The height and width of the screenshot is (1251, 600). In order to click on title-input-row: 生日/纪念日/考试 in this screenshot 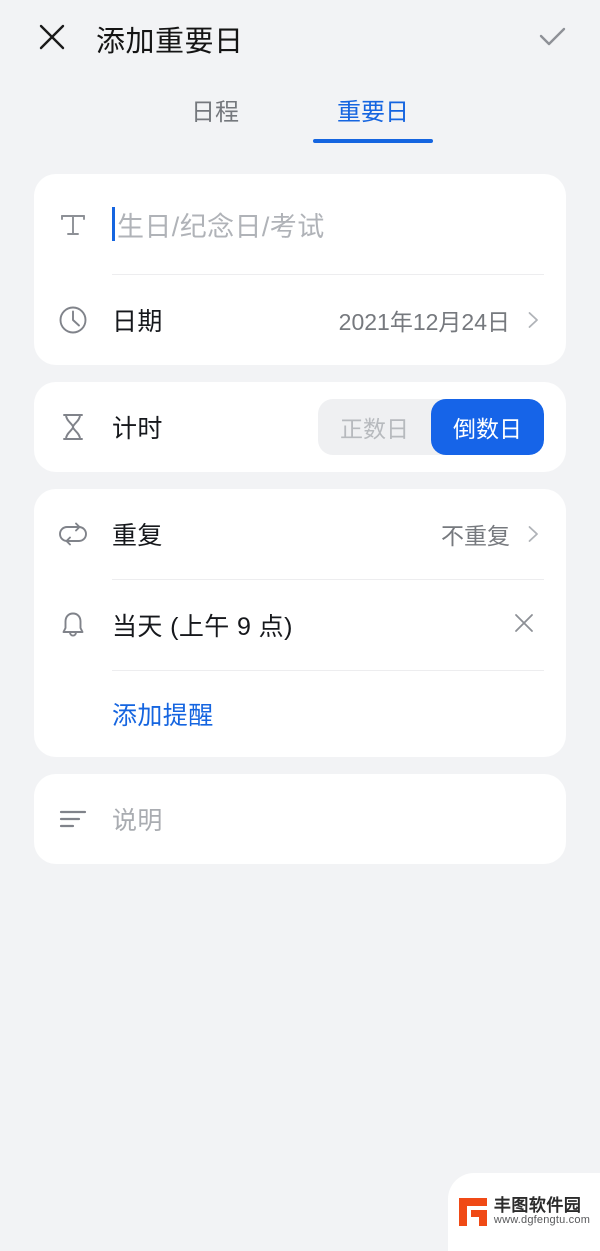, I will do `click(300, 224)`.